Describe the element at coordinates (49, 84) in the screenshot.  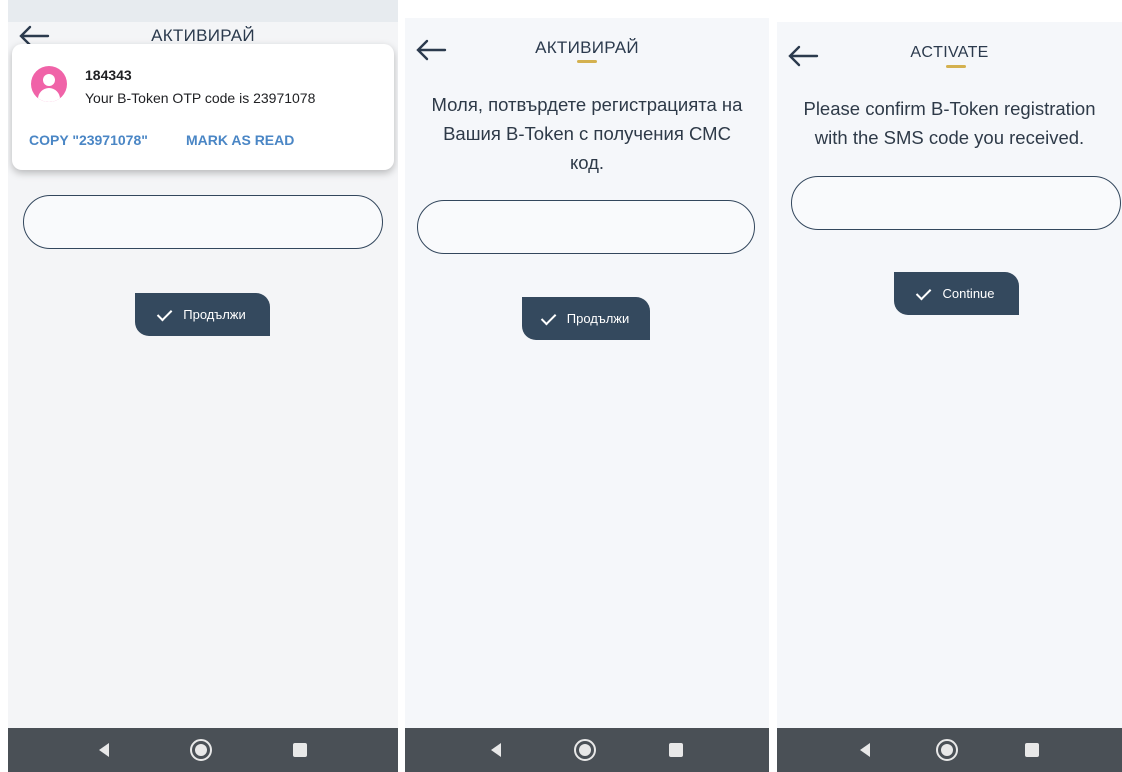
I see `person-avatar-icon` at that location.